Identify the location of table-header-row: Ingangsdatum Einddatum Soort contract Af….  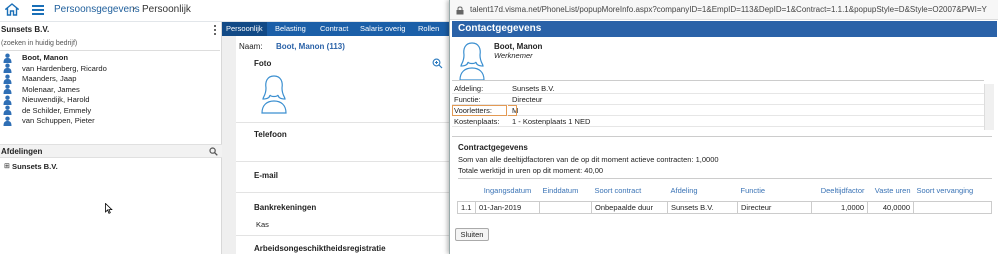
(724, 190).